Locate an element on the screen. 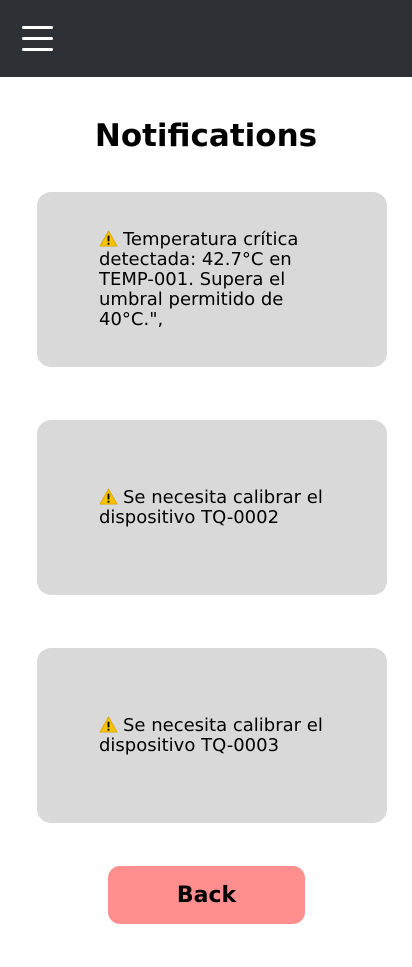 The image size is (412, 967). hamburger-menu-icon is located at coordinates (37, 39).